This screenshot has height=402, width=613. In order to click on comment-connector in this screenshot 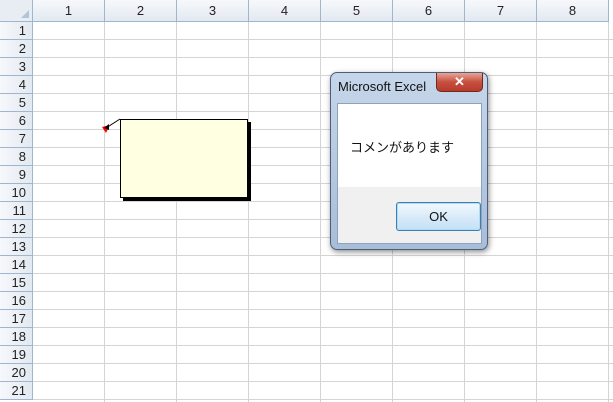, I will do `click(111, 125)`.